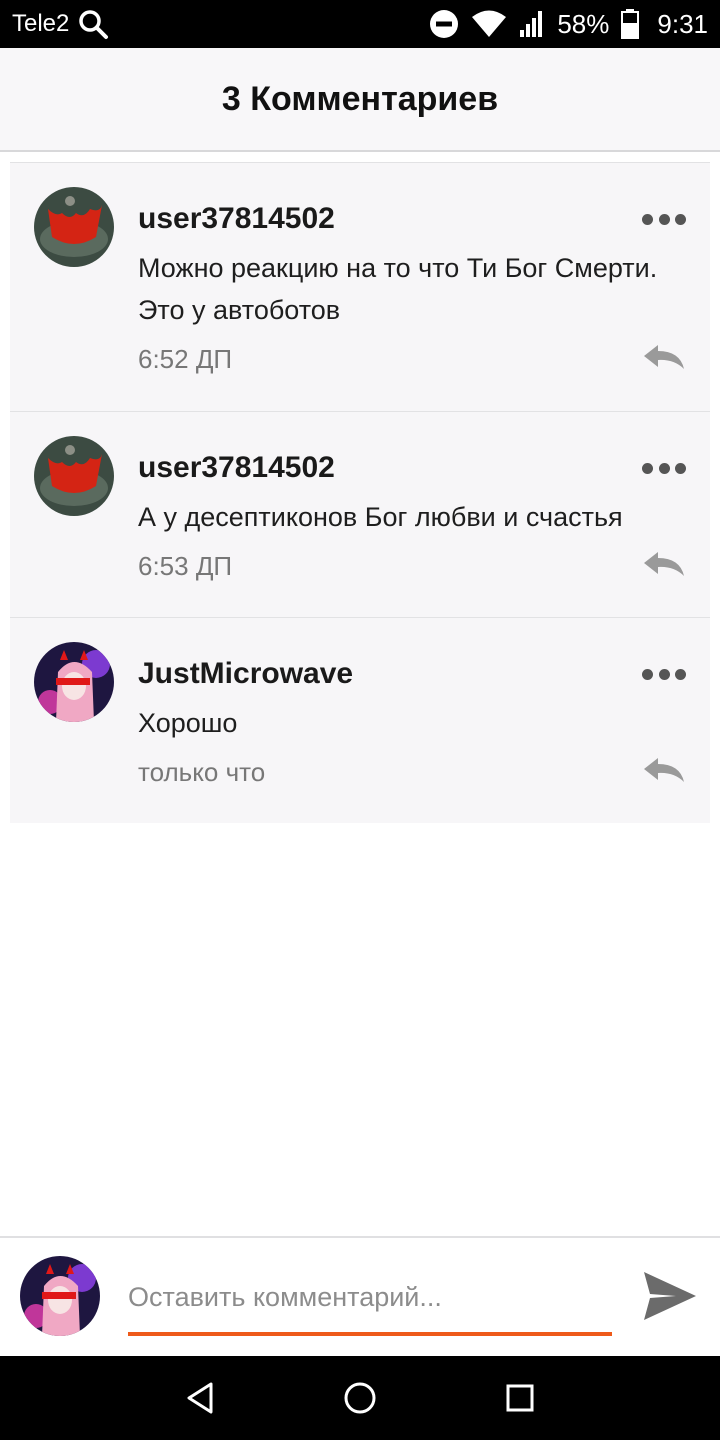 Image resolution: width=720 pixels, height=1440 pixels. What do you see at coordinates (380, 517) in the screenshot?
I see `comment-text: А у десептиконов Бог любви и счастья` at bounding box center [380, 517].